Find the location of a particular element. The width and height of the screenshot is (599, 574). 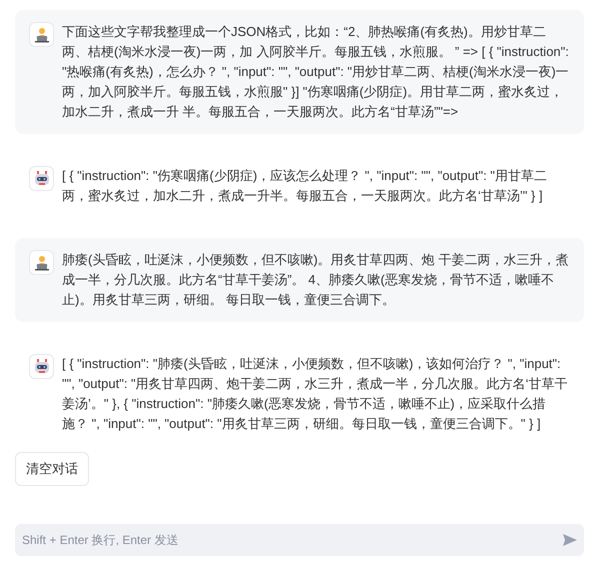

clear-chat-button: 清空对话 is located at coordinates (52, 469).